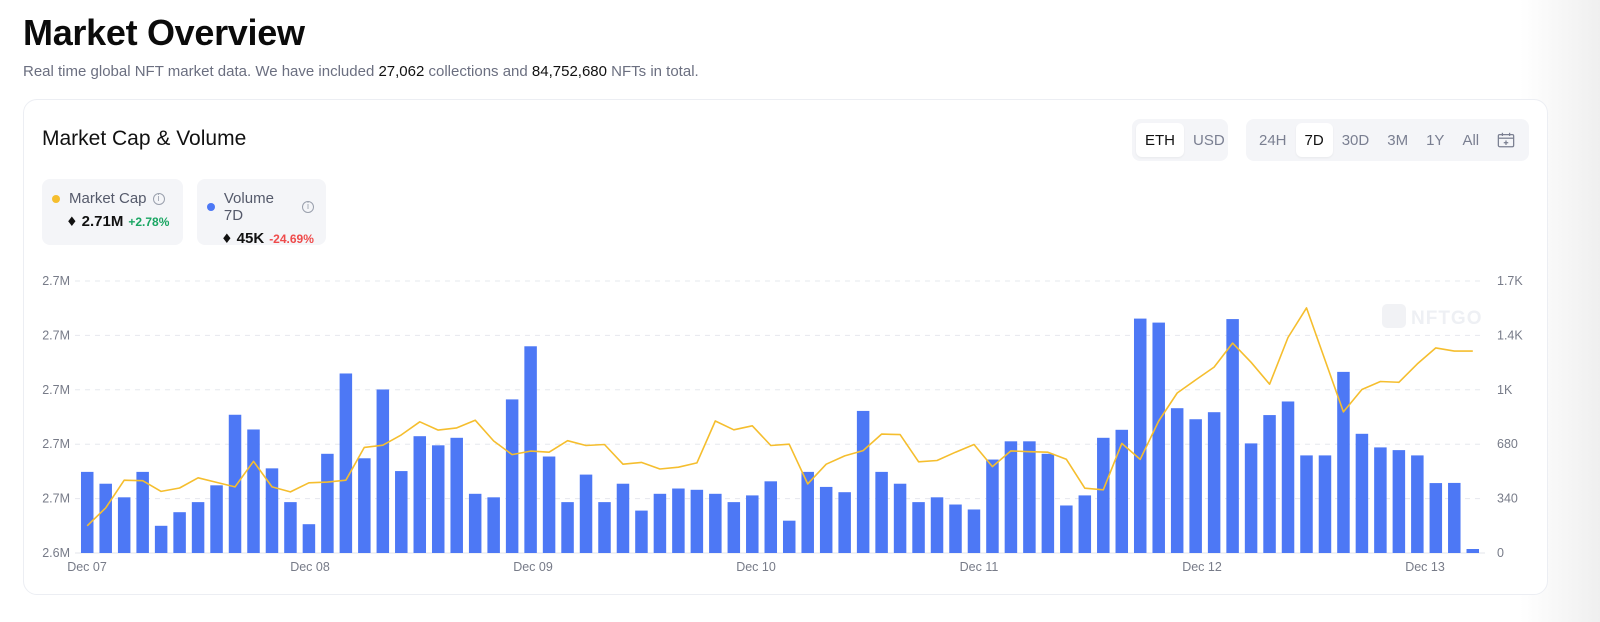  Describe the element at coordinates (1510, 281) in the screenshot. I see `y-right-tick-label: 1.7K` at that location.